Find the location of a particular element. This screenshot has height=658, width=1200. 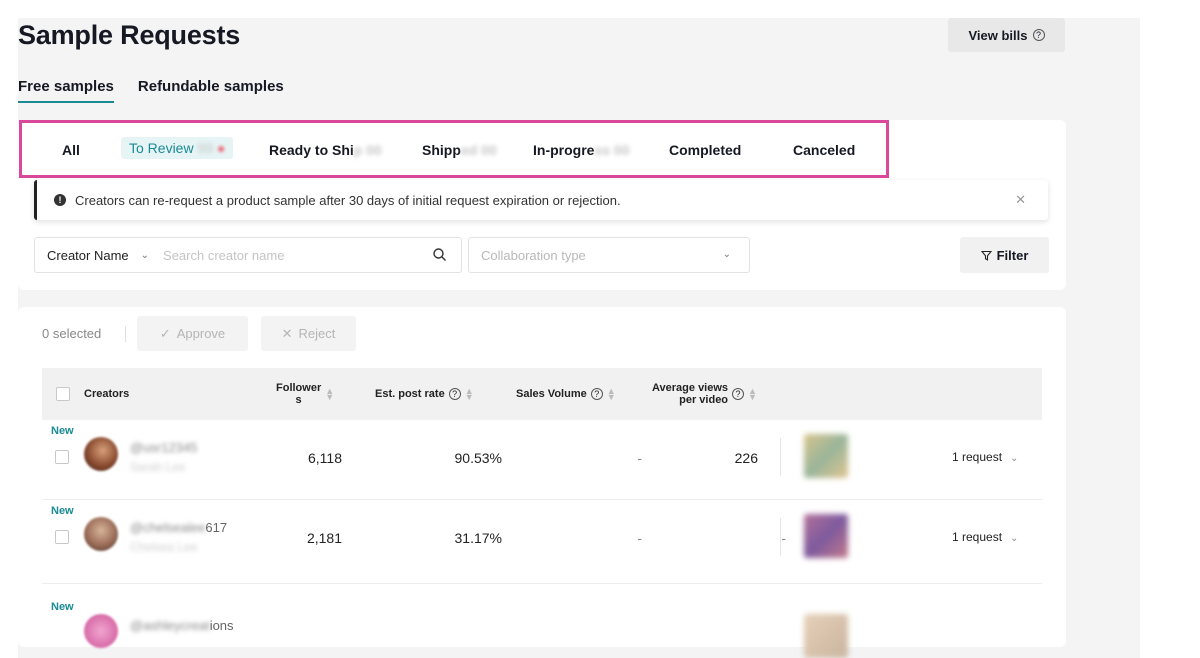

header-followers: Follower s ▲ ▼ is located at coordinates (305, 394).